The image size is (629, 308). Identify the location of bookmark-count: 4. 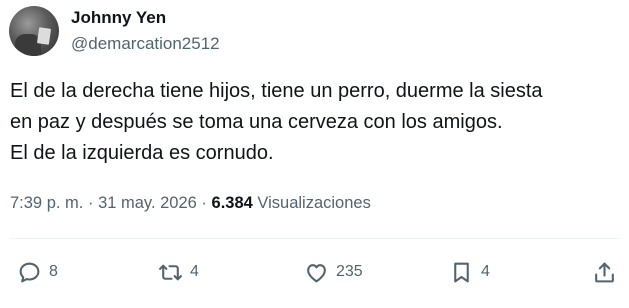
(485, 271).